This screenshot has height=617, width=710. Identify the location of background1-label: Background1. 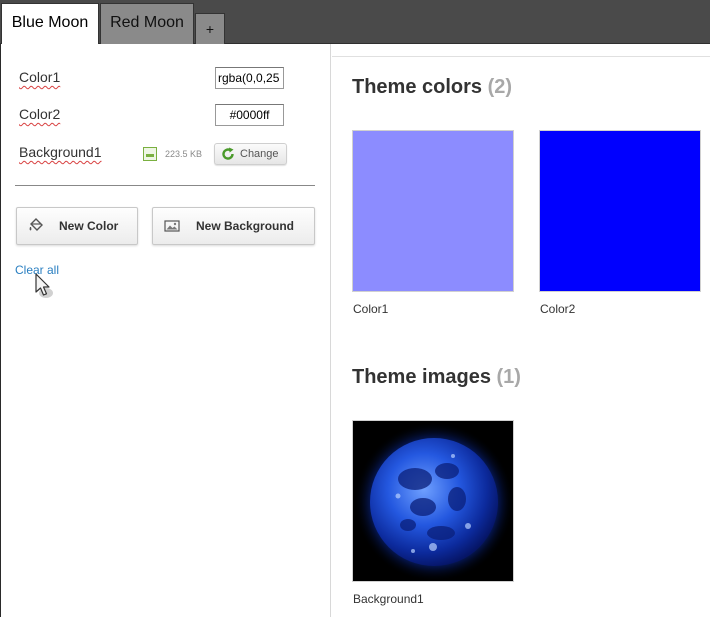
(60, 152).